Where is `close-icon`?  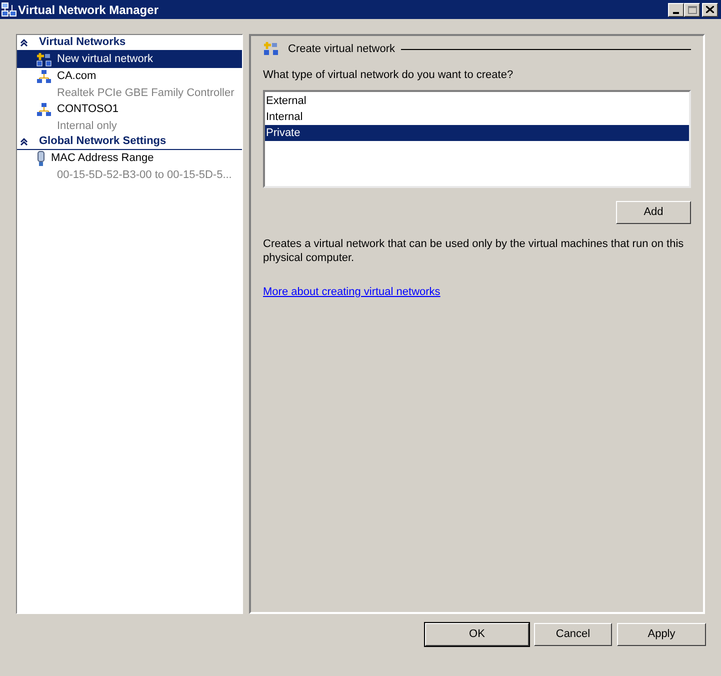
close-icon is located at coordinates (710, 9).